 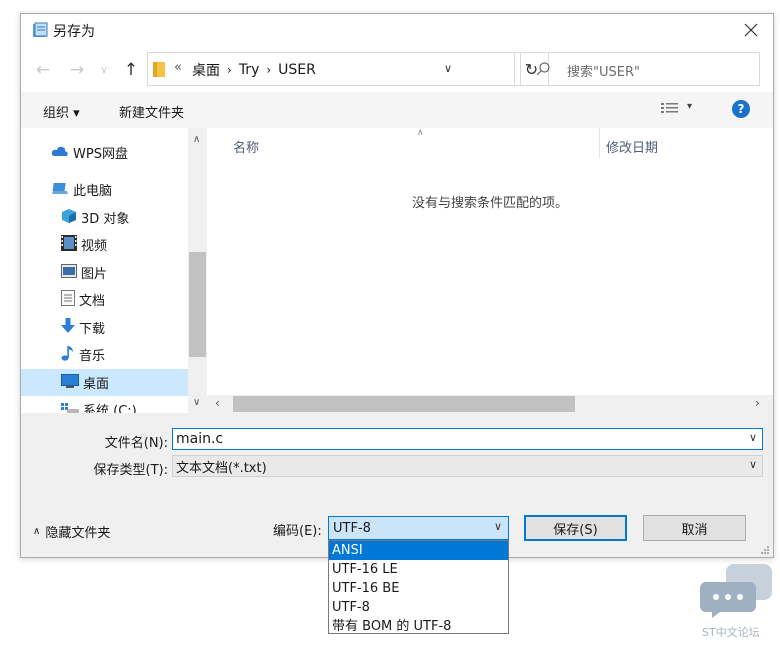 What do you see at coordinates (114, 404) in the screenshot?
I see `sidebar-item-system-c: 系统 (C:)` at bounding box center [114, 404].